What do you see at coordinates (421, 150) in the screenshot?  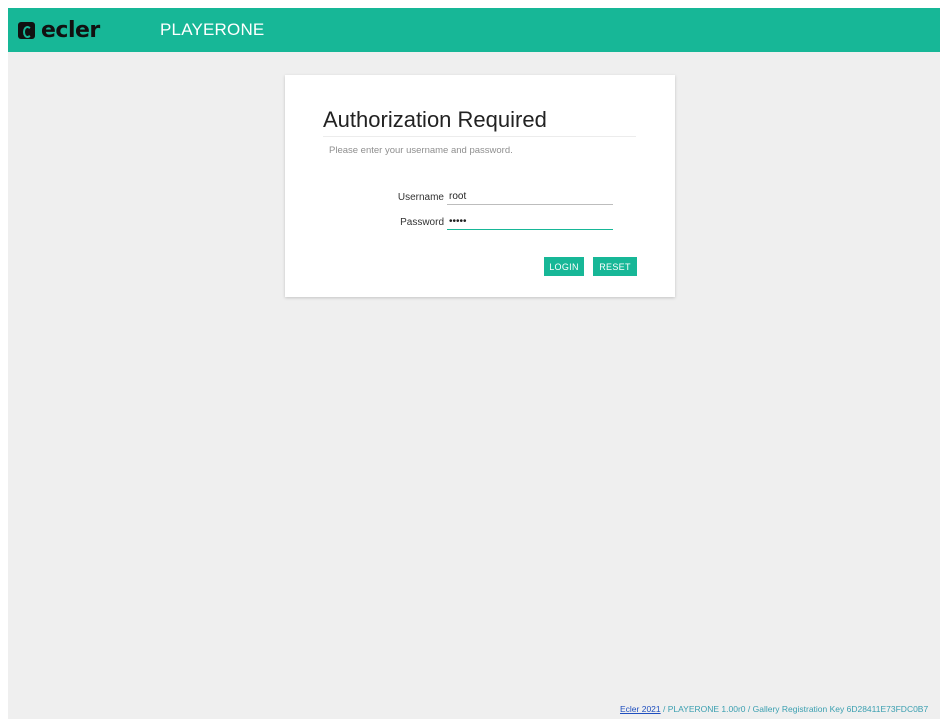 I see `card-subtitle: Please enter your username and password.` at bounding box center [421, 150].